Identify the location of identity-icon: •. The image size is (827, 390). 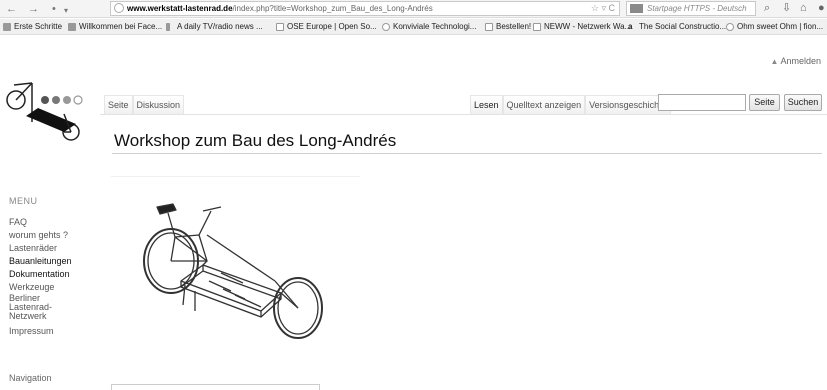
(54, 9).